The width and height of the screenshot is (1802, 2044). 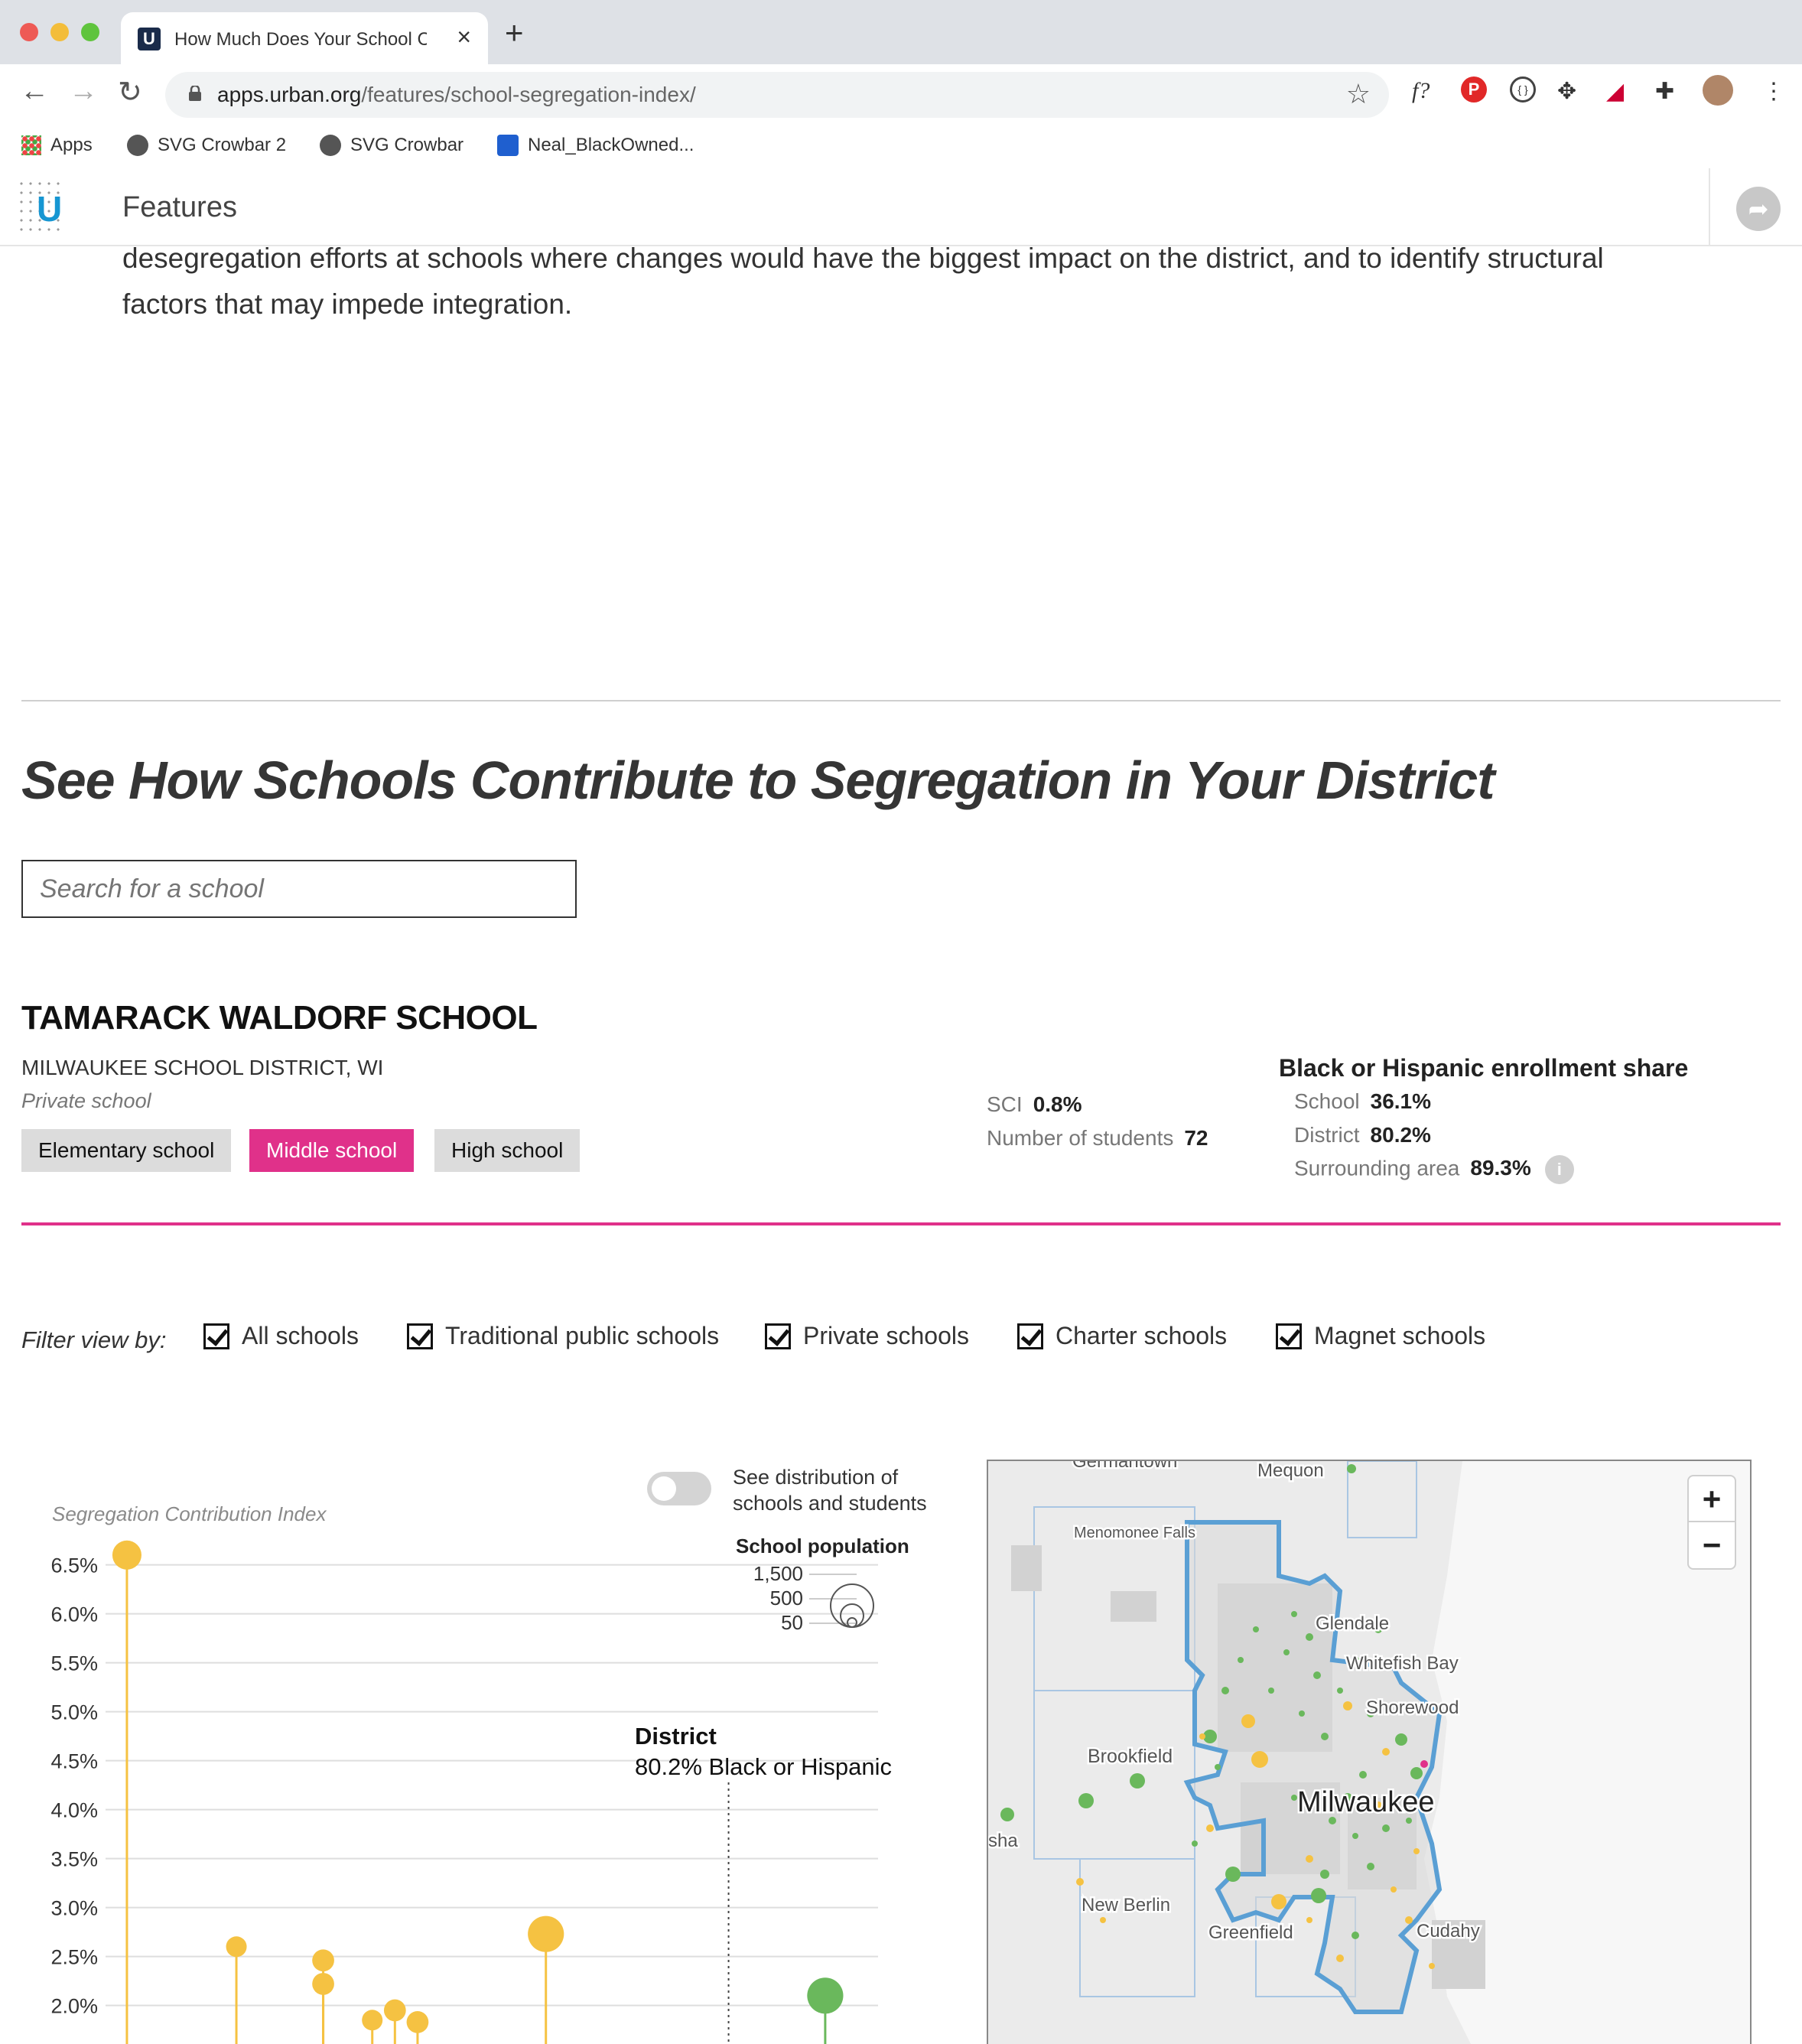 I want to click on new-tab-icon: +, so click(x=514, y=33).